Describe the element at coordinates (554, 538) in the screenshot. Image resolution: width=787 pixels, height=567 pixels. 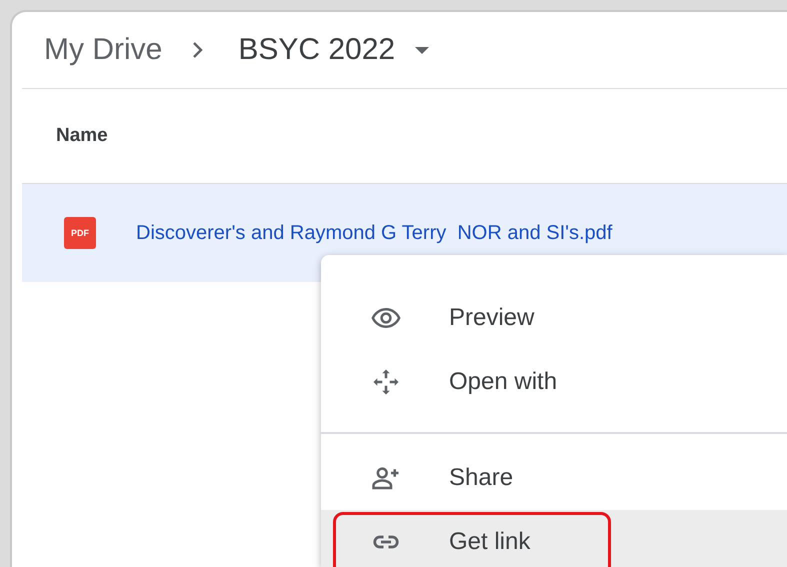
I see `menu-item: Get link` at that location.